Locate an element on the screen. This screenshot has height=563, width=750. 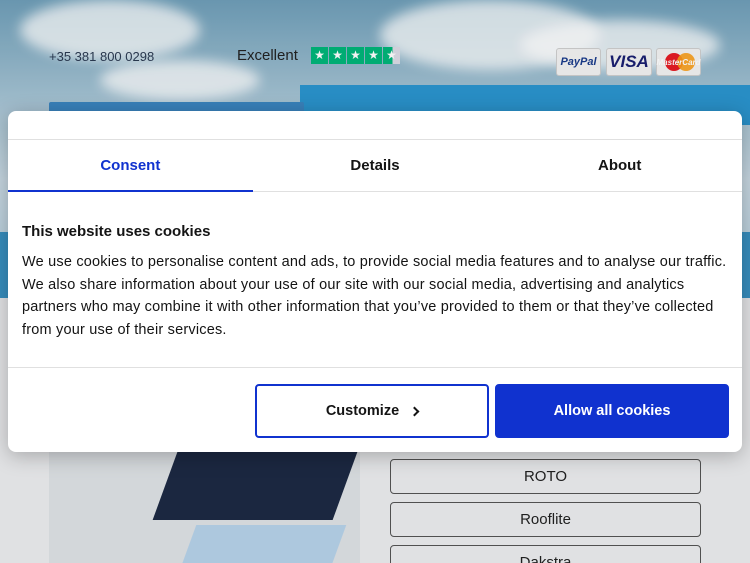
cookie-tabs: Consent Details About is located at coordinates (375, 165).